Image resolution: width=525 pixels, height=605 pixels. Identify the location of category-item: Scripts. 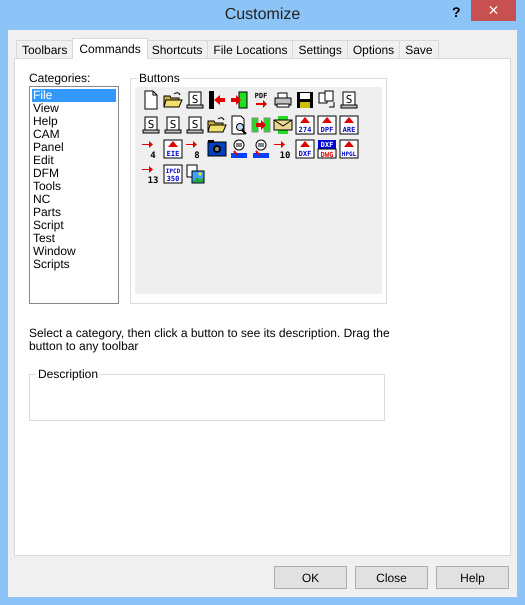
(74, 264).